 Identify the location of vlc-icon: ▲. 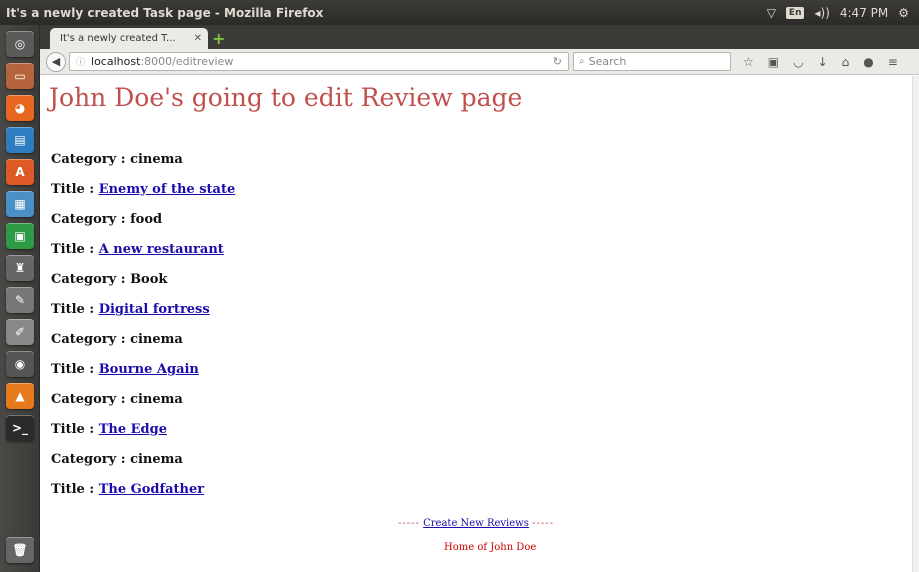
(20, 396).